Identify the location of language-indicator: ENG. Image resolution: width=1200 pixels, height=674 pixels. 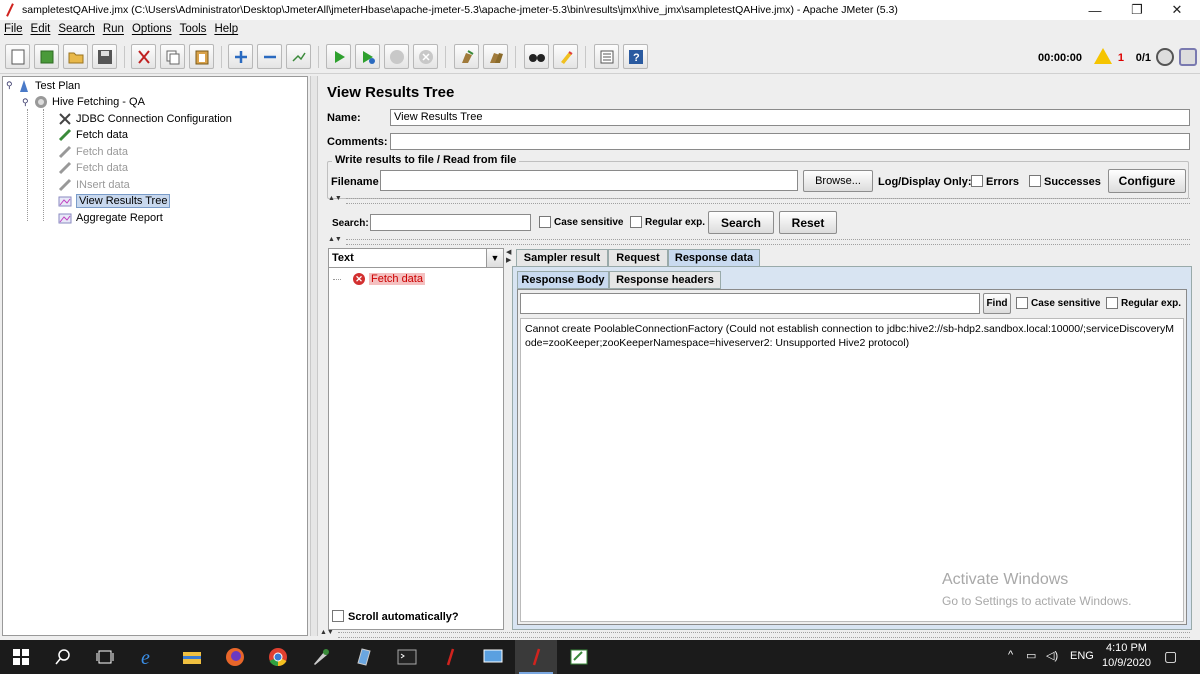
(1082, 656).